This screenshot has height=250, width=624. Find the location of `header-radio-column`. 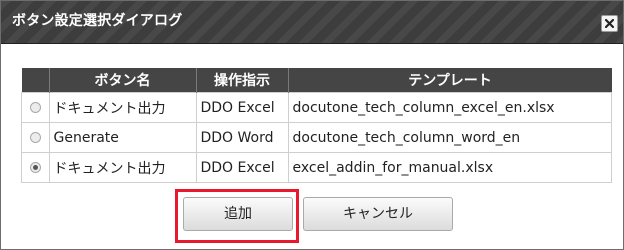

header-radio-column is located at coordinates (35, 80).